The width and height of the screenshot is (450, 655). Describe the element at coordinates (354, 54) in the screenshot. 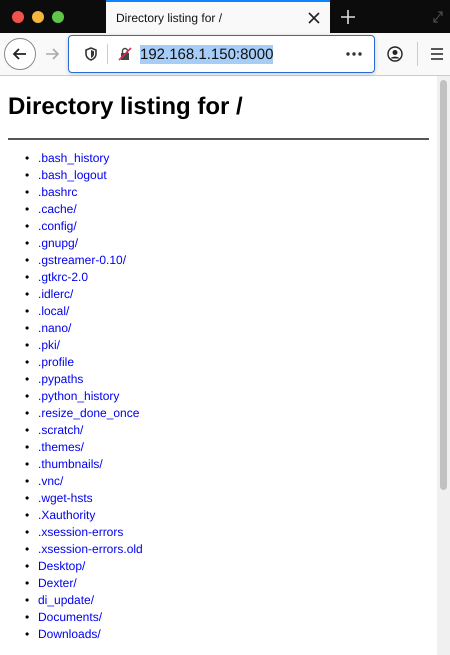

I see `more-icon` at that location.